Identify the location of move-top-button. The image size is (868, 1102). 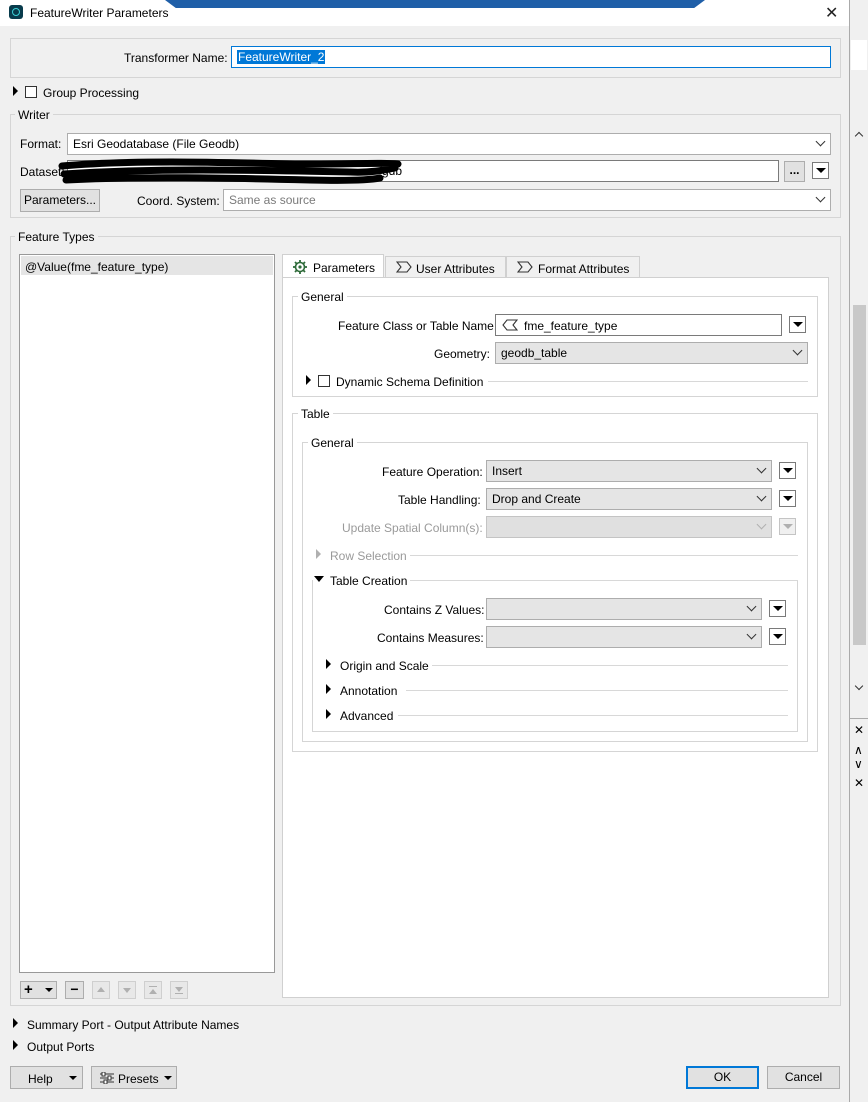
(153, 990).